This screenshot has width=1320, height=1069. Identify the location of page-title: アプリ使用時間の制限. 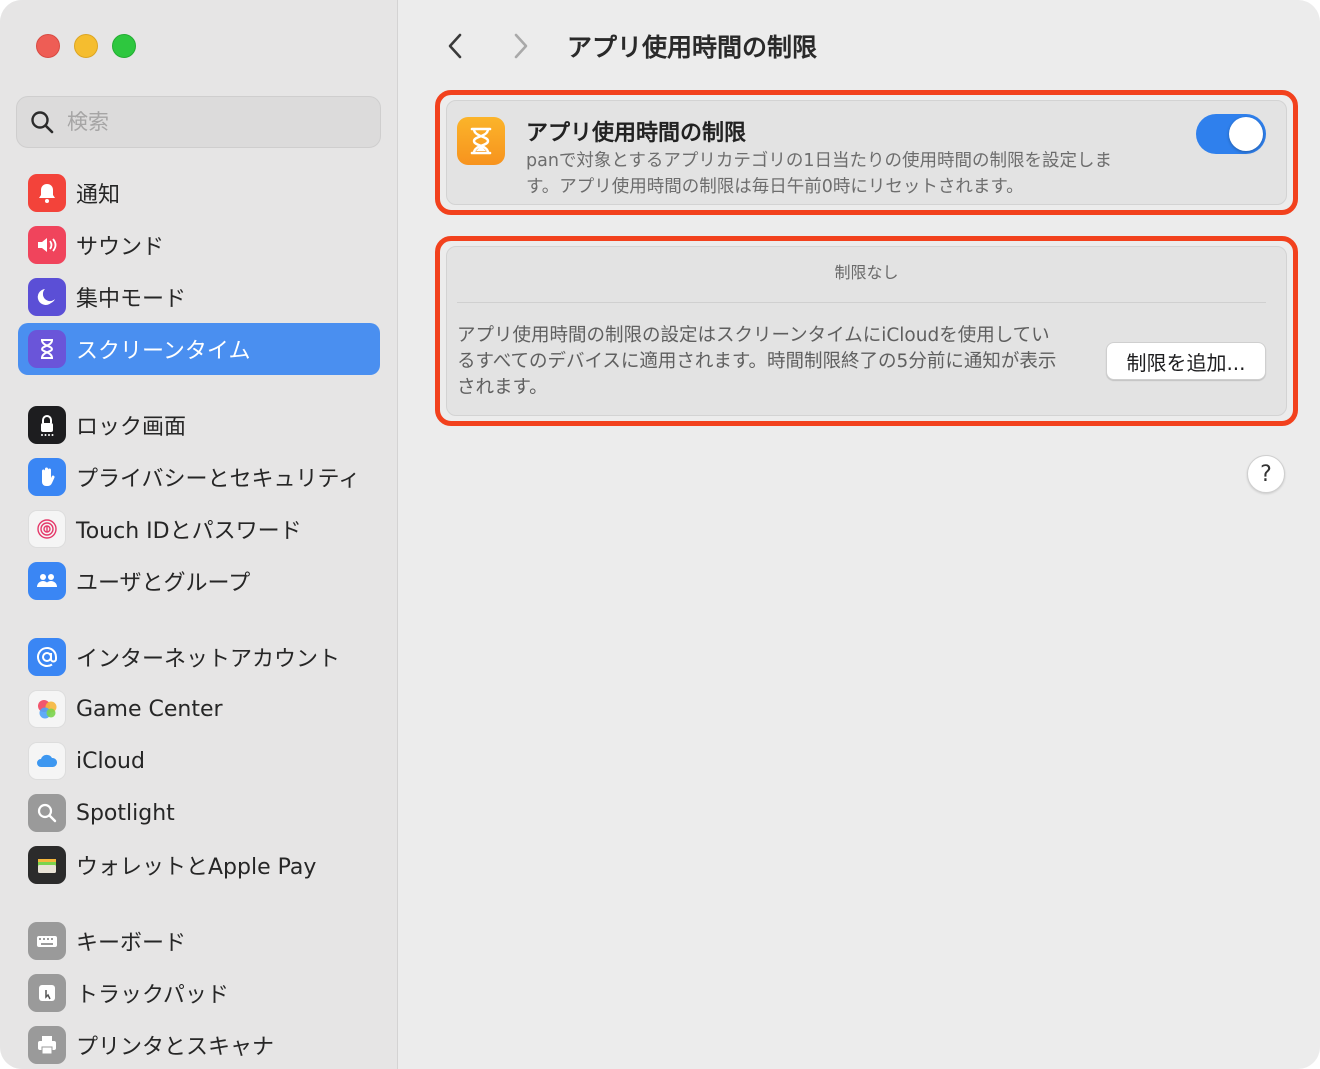
(692, 47).